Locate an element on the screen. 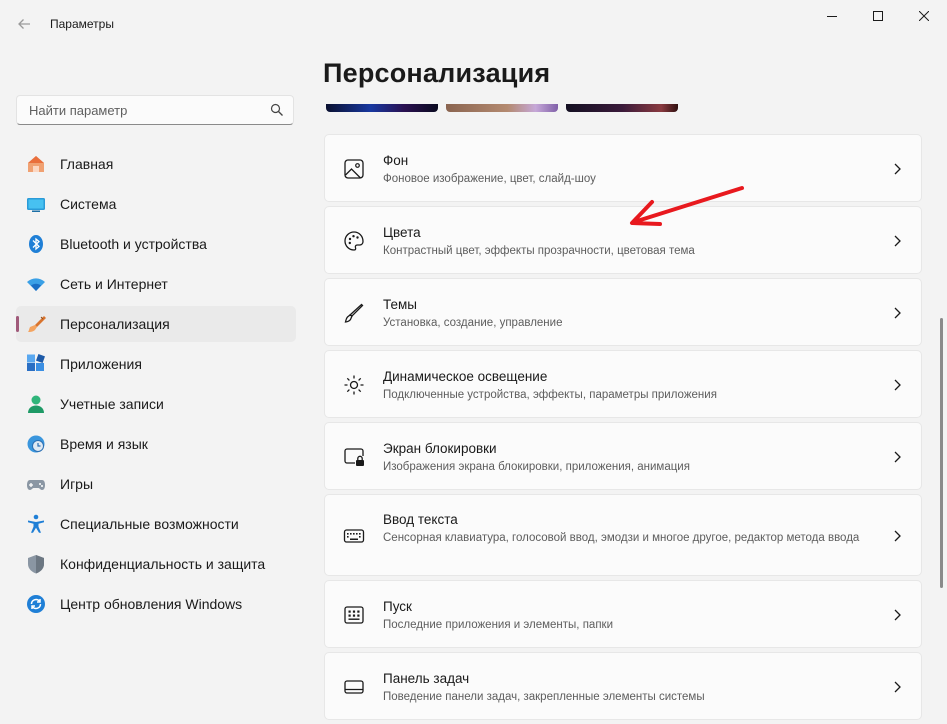 Image resolution: width=947 pixels, height=724 pixels. sidebar-item-label: Игры is located at coordinates (77, 484).